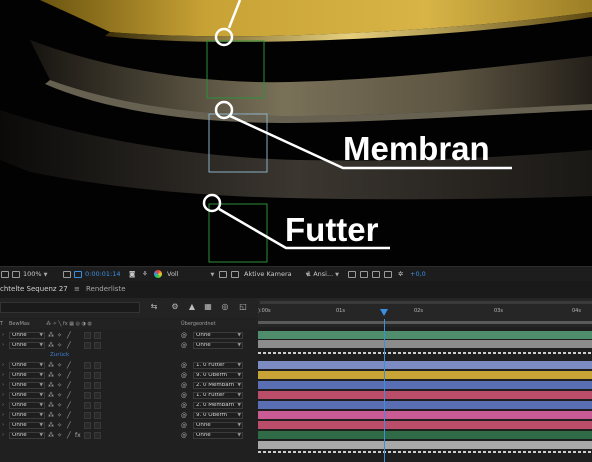 The height and width of the screenshot is (462, 592). What do you see at coordinates (129, 335) in the screenshot?
I see `layer-row: › Ohne ▼ ⁂ ✧ ╱ @ Ohne ▼` at bounding box center [129, 335].